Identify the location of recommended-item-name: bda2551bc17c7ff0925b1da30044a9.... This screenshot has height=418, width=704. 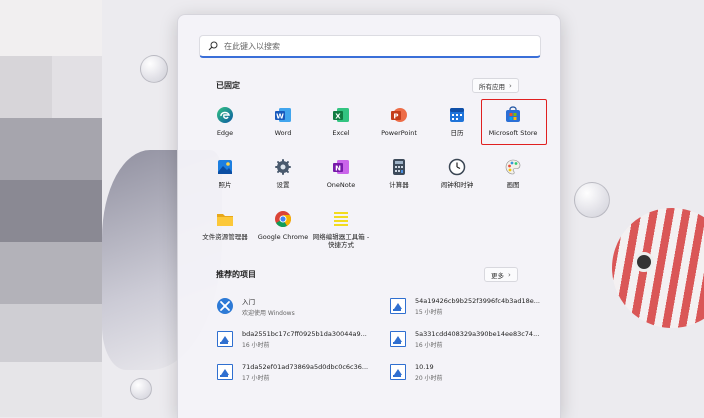
(304, 333).